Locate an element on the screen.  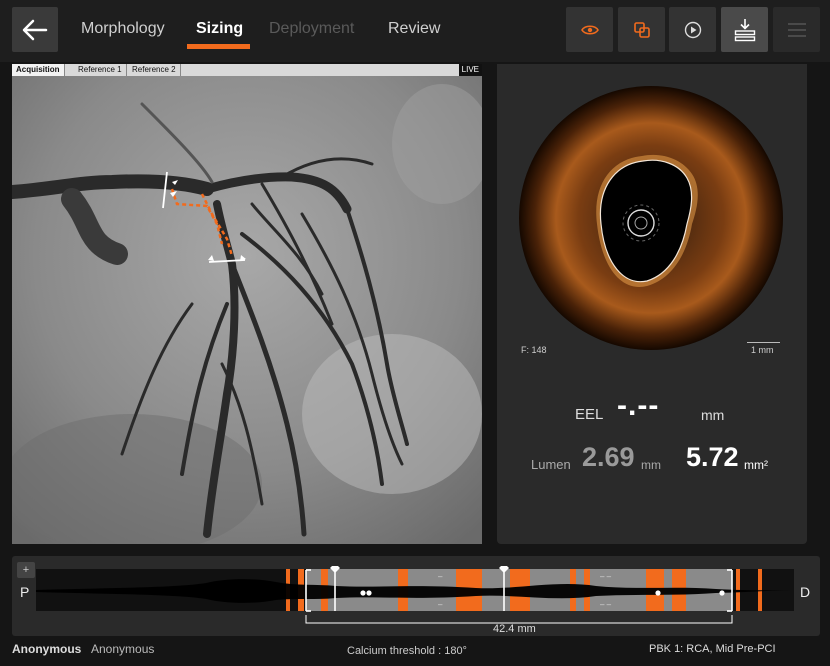
frame-number: F: 148 is located at coordinates (534, 350).